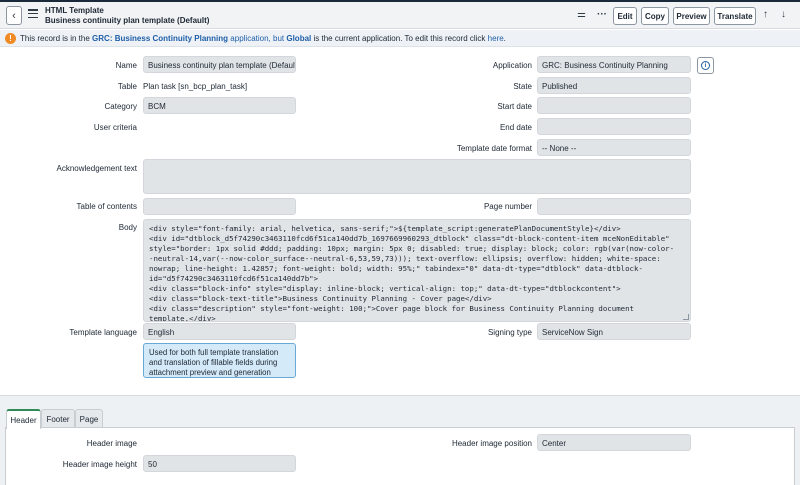 The height and width of the screenshot is (485, 800). What do you see at coordinates (219, 331) in the screenshot?
I see `template-language-field: English` at bounding box center [219, 331].